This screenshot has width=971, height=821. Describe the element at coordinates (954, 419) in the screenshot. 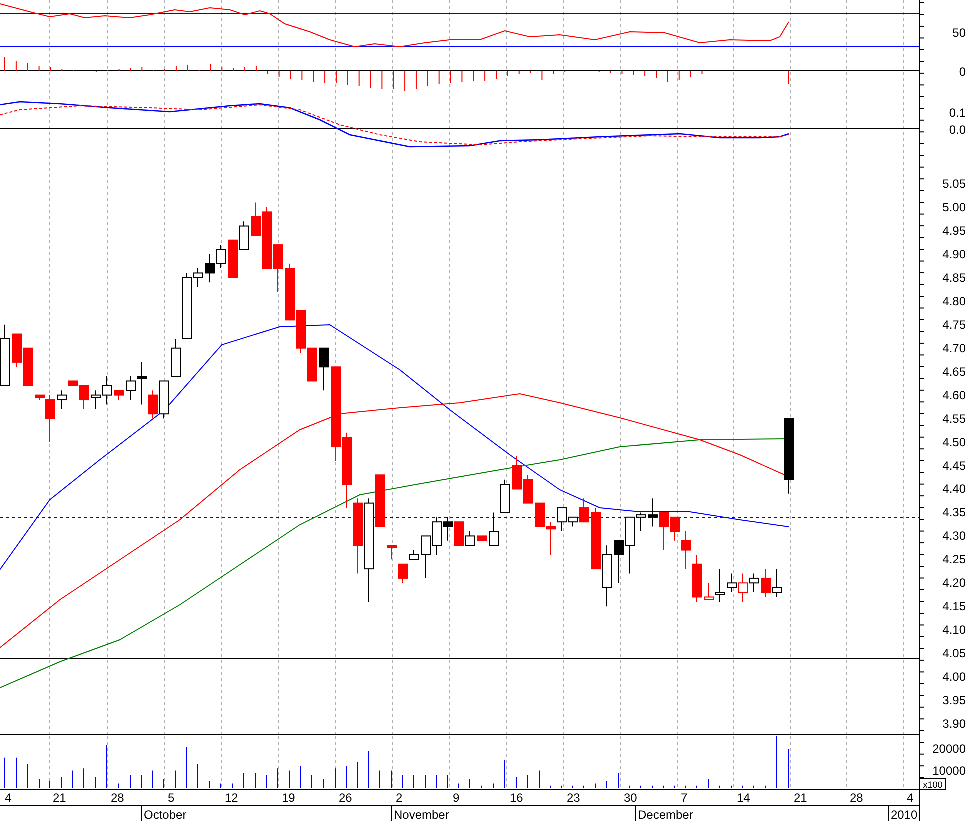

I see `axis-label: 4.55` at that location.